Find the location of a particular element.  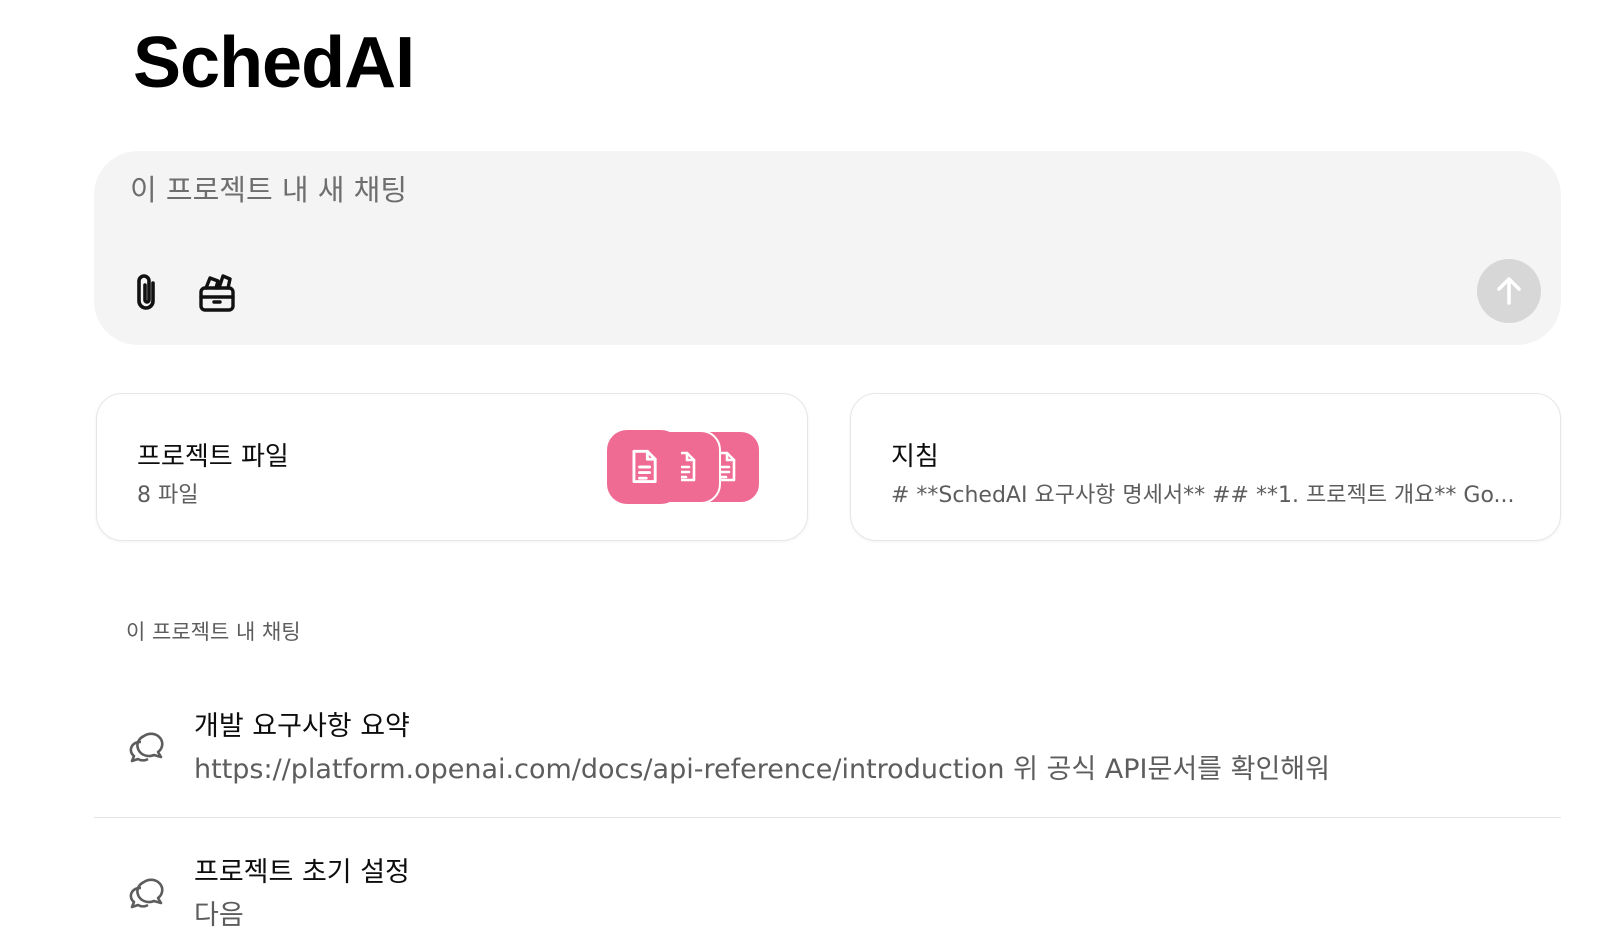

attach-button is located at coordinates (147, 293).